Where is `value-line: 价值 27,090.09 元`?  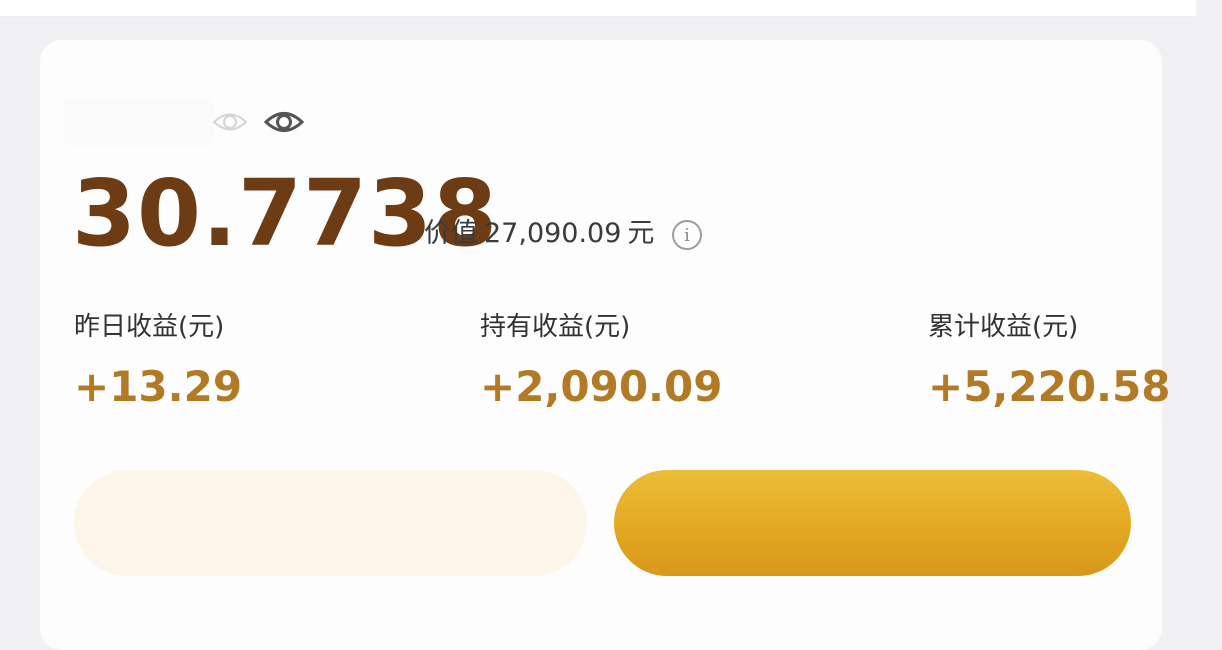 value-line: 价值 27,090.09 元 is located at coordinates (542, 233).